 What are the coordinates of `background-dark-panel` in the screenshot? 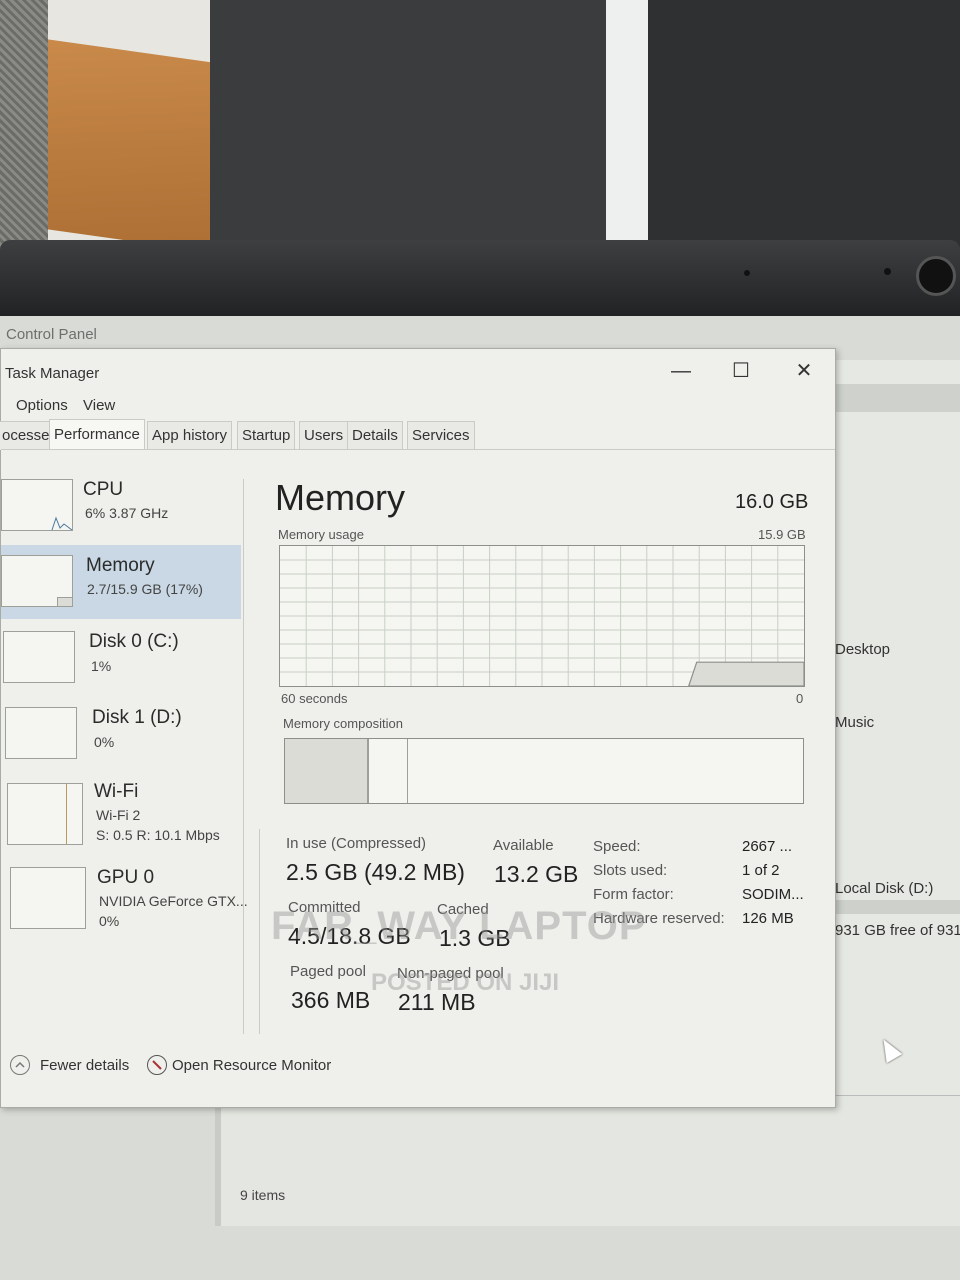 It's located at (410, 125).